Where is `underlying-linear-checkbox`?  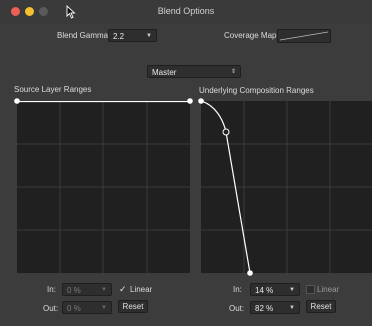
underlying-linear-checkbox is located at coordinates (310, 289).